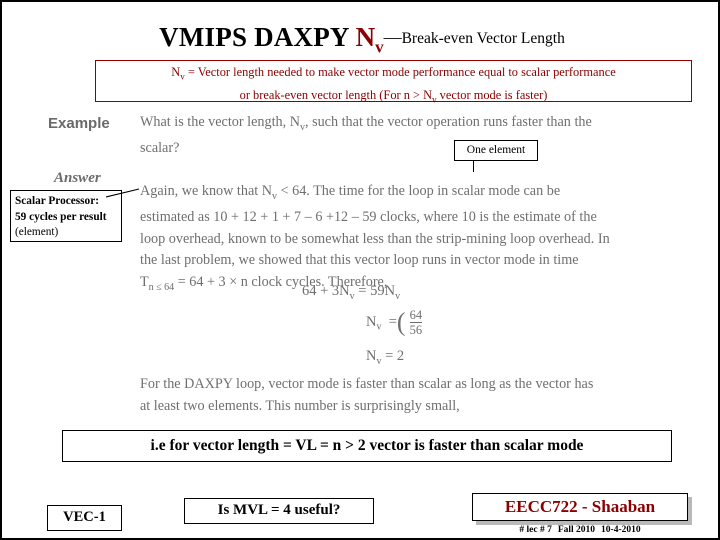 The width and height of the screenshot is (720, 540). What do you see at coordinates (432, 294) in the screenshot?
I see `equation-1: 64 + 3Nv = 59Nv` at bounding box center [432, 294].